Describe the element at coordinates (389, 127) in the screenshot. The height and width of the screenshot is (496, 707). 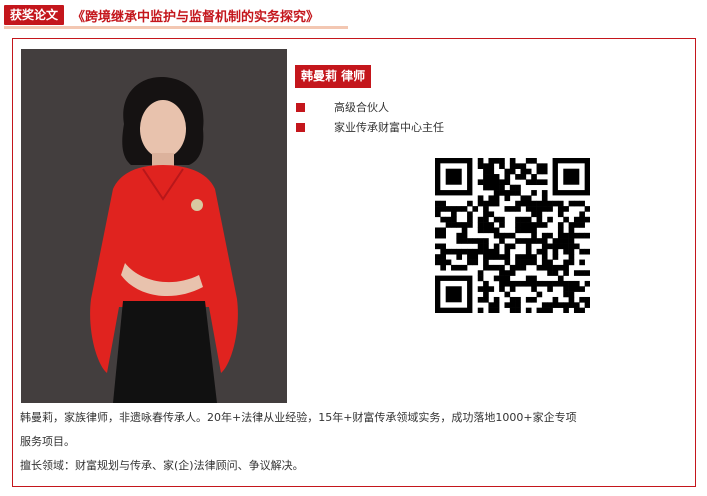
I see `role-label: 家业传承财富中心主任` at that location.